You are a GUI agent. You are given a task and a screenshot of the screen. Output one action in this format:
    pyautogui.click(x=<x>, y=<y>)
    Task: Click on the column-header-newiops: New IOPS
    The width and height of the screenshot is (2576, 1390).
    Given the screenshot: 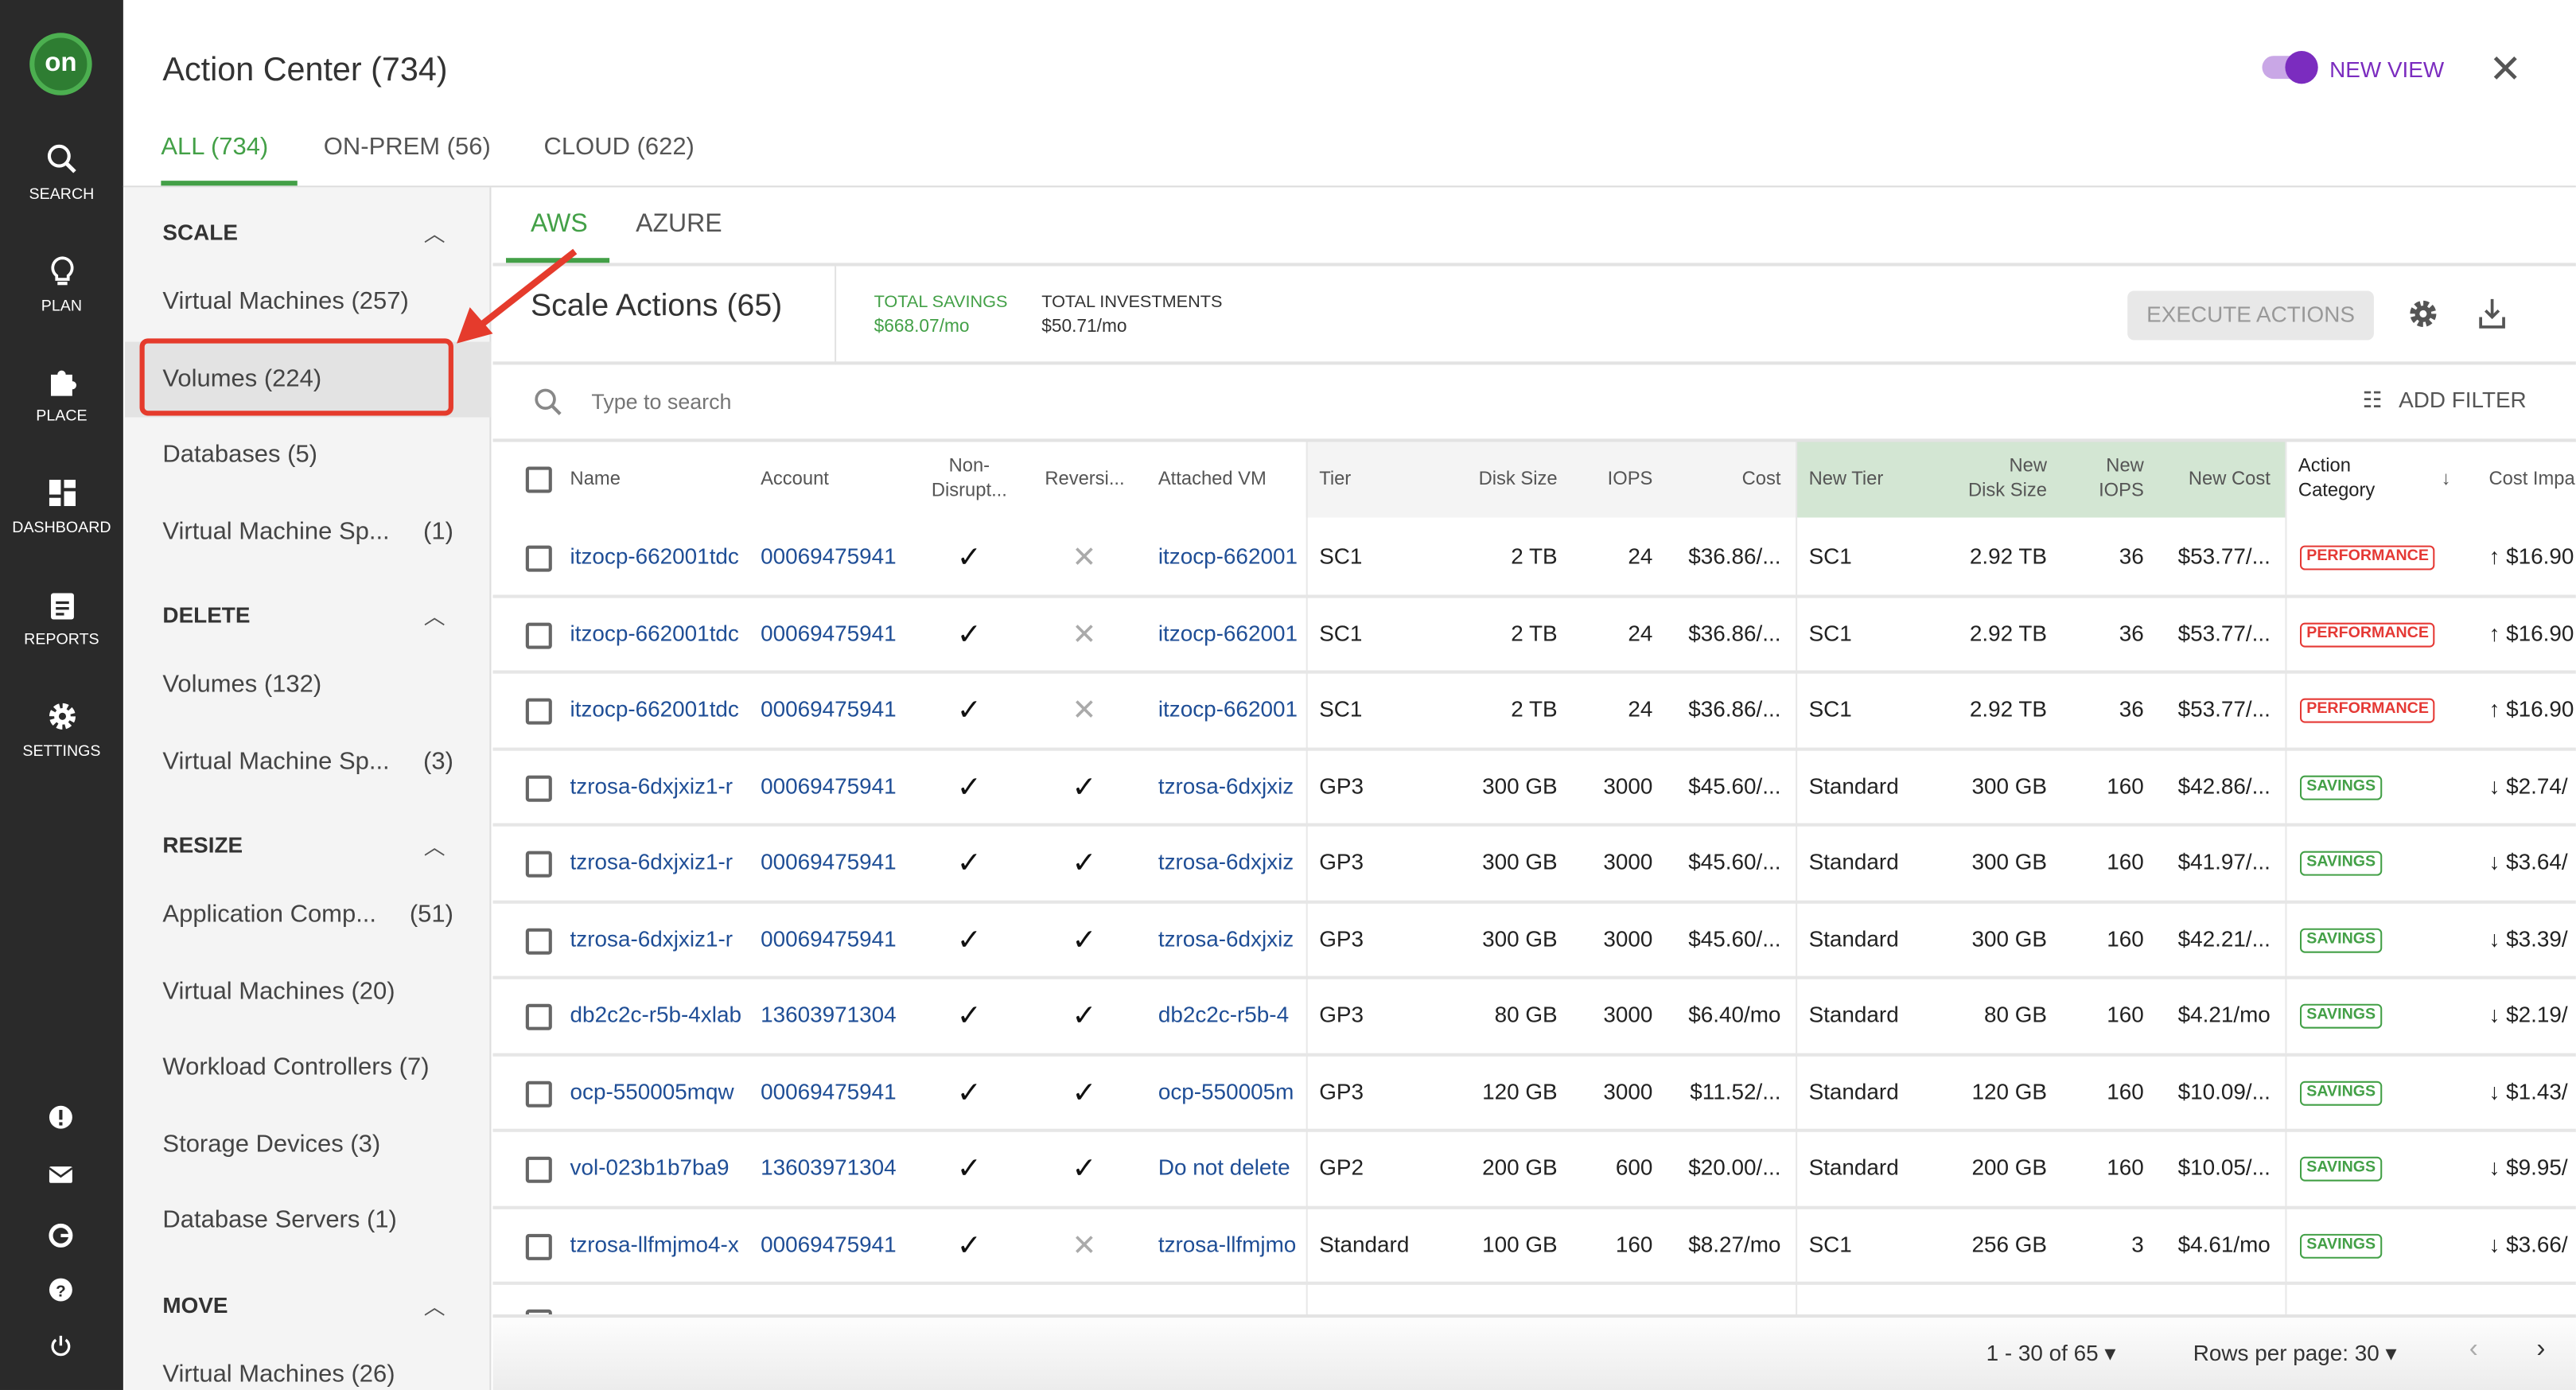 What is the action you would take?
    pyautogui.click(x=2103, y=480)
    